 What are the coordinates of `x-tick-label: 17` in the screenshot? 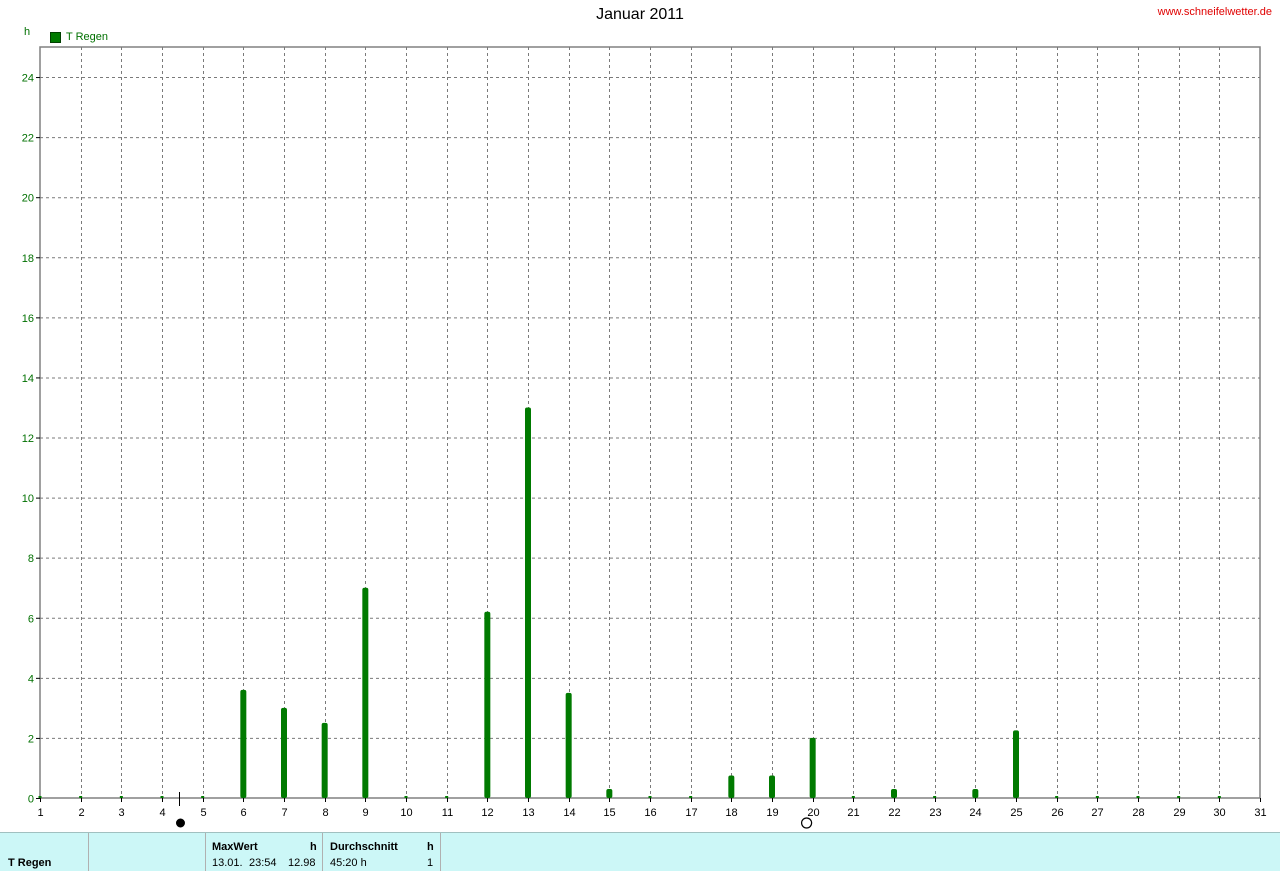 It's located at (691, 813).